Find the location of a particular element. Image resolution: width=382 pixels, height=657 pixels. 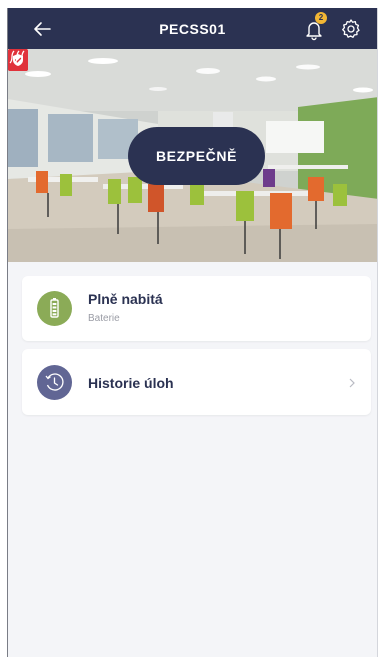

battery-status: Plně nabitá is located at coordinates (125, 299).